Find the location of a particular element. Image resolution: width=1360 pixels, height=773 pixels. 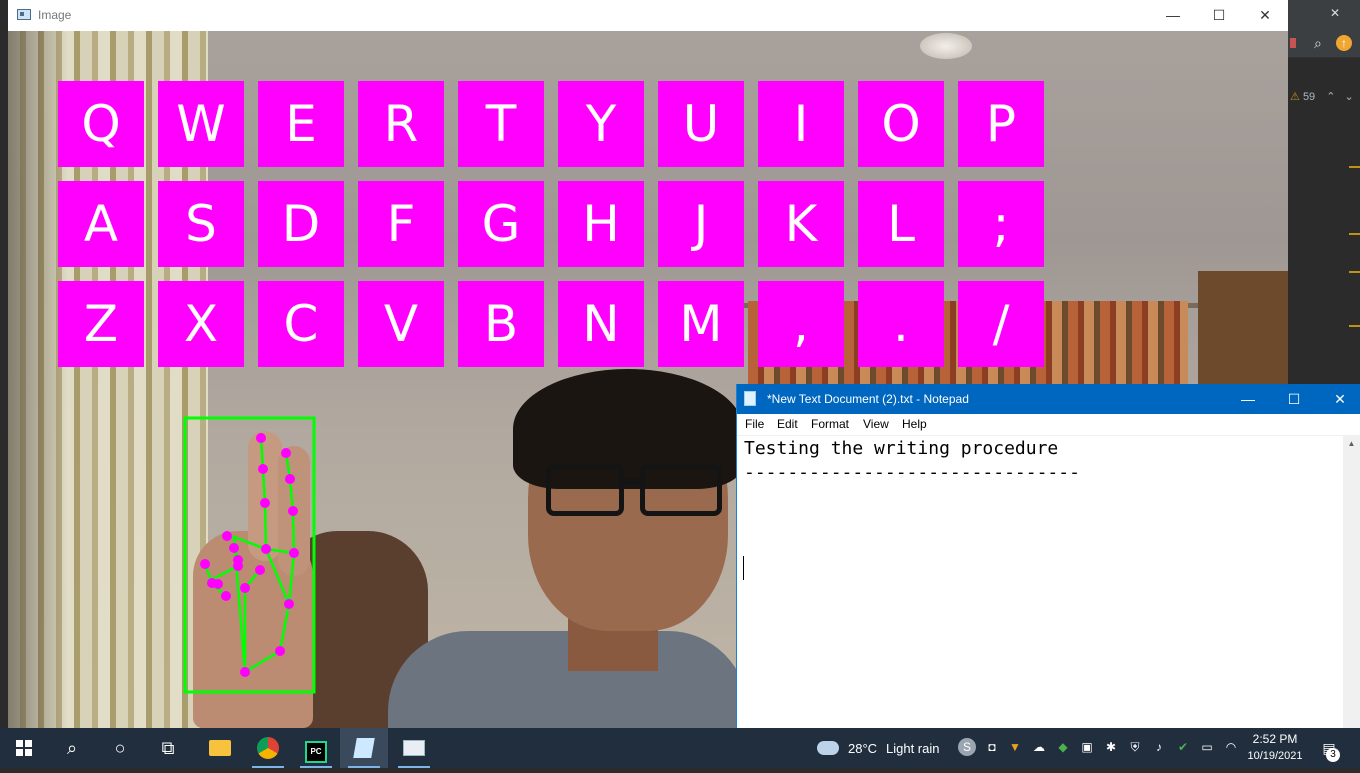

skype-icon: S is located at coordinates (967, 747).